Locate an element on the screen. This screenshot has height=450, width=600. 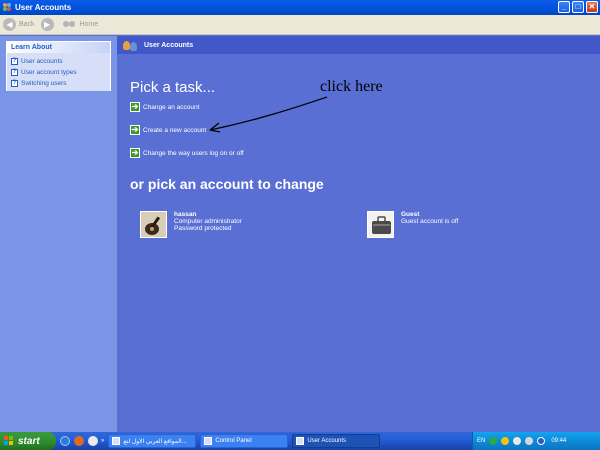
learn-item-label: User account types is located at coordinates (49, 72).